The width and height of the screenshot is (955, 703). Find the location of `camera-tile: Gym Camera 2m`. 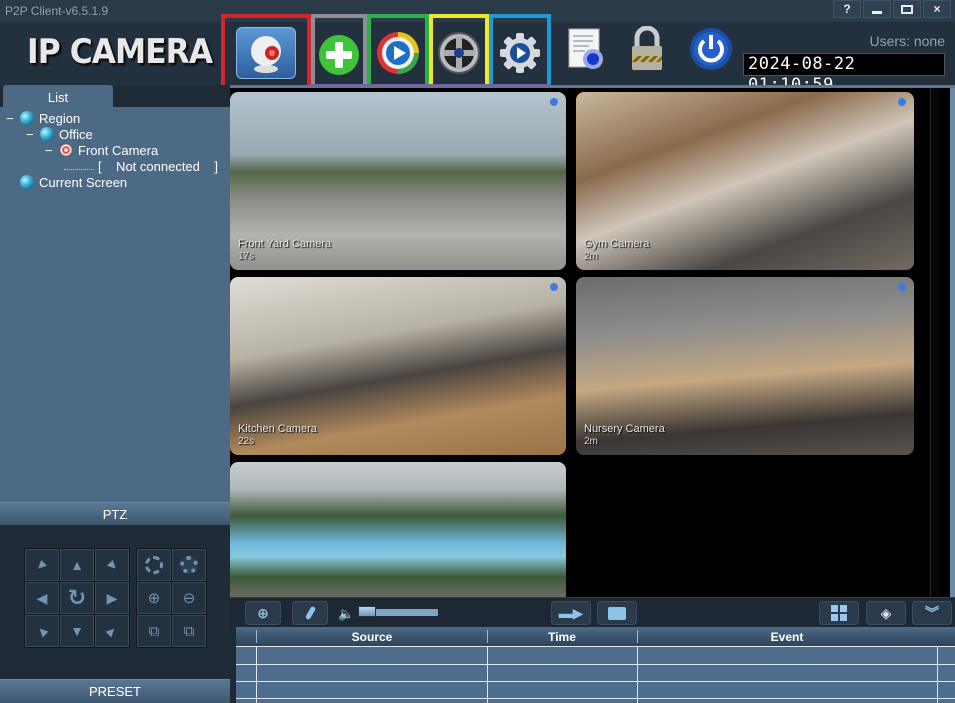

camera-tile: Gym Camera 2m is located at coordinates (745, 181).